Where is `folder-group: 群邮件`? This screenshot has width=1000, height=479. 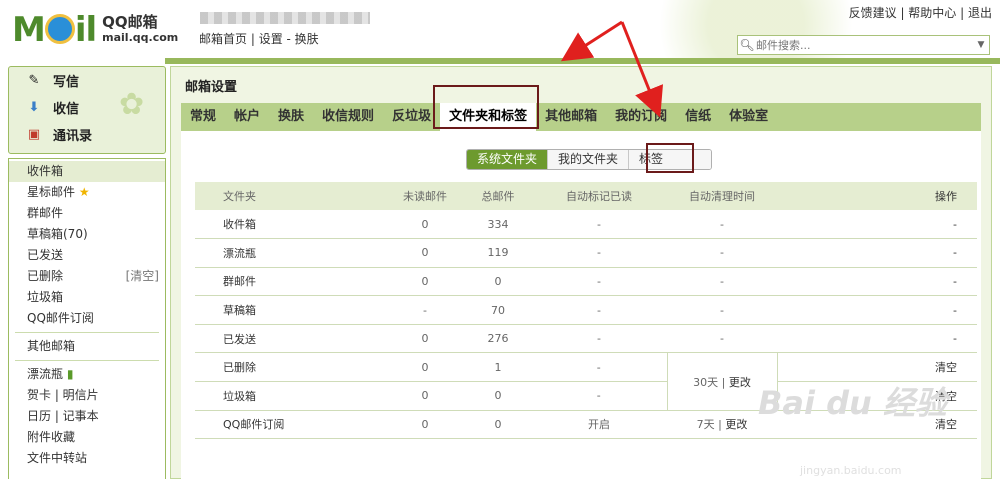
folder-group: 群邮件 is located at coordinates (87, 213).